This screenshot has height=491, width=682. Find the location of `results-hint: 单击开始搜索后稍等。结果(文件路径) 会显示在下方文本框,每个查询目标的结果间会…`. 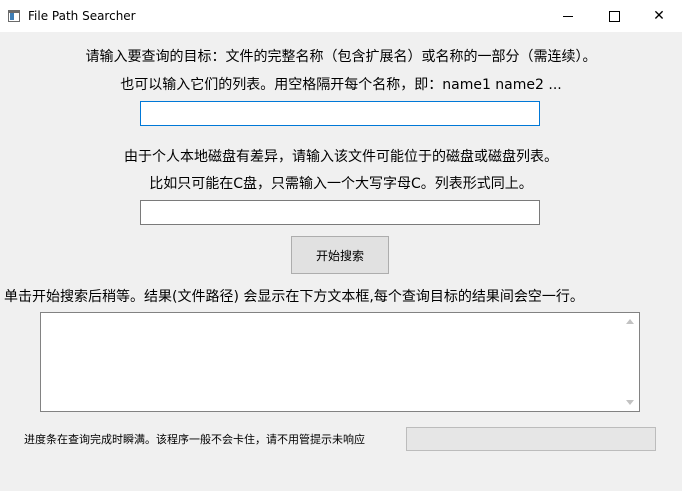

results-hint: 单击开始搜索后稍等。结果(文件路径) 会显示在下方文本框,每个查询目标的结果间会… is located at coordinates (294, 297).